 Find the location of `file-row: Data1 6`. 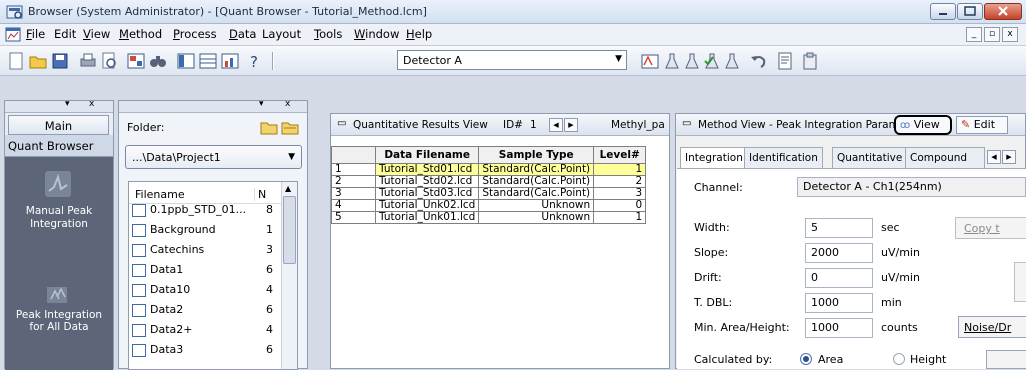

file-row: Data1 6 is located at coordinates (207, 273).